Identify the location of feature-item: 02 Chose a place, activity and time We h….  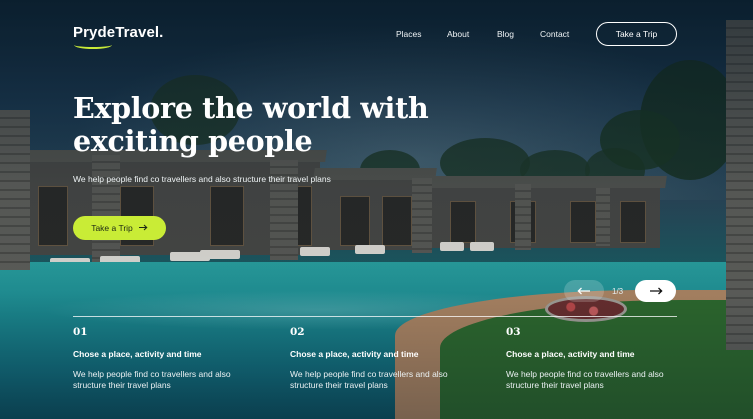
(380, 358).